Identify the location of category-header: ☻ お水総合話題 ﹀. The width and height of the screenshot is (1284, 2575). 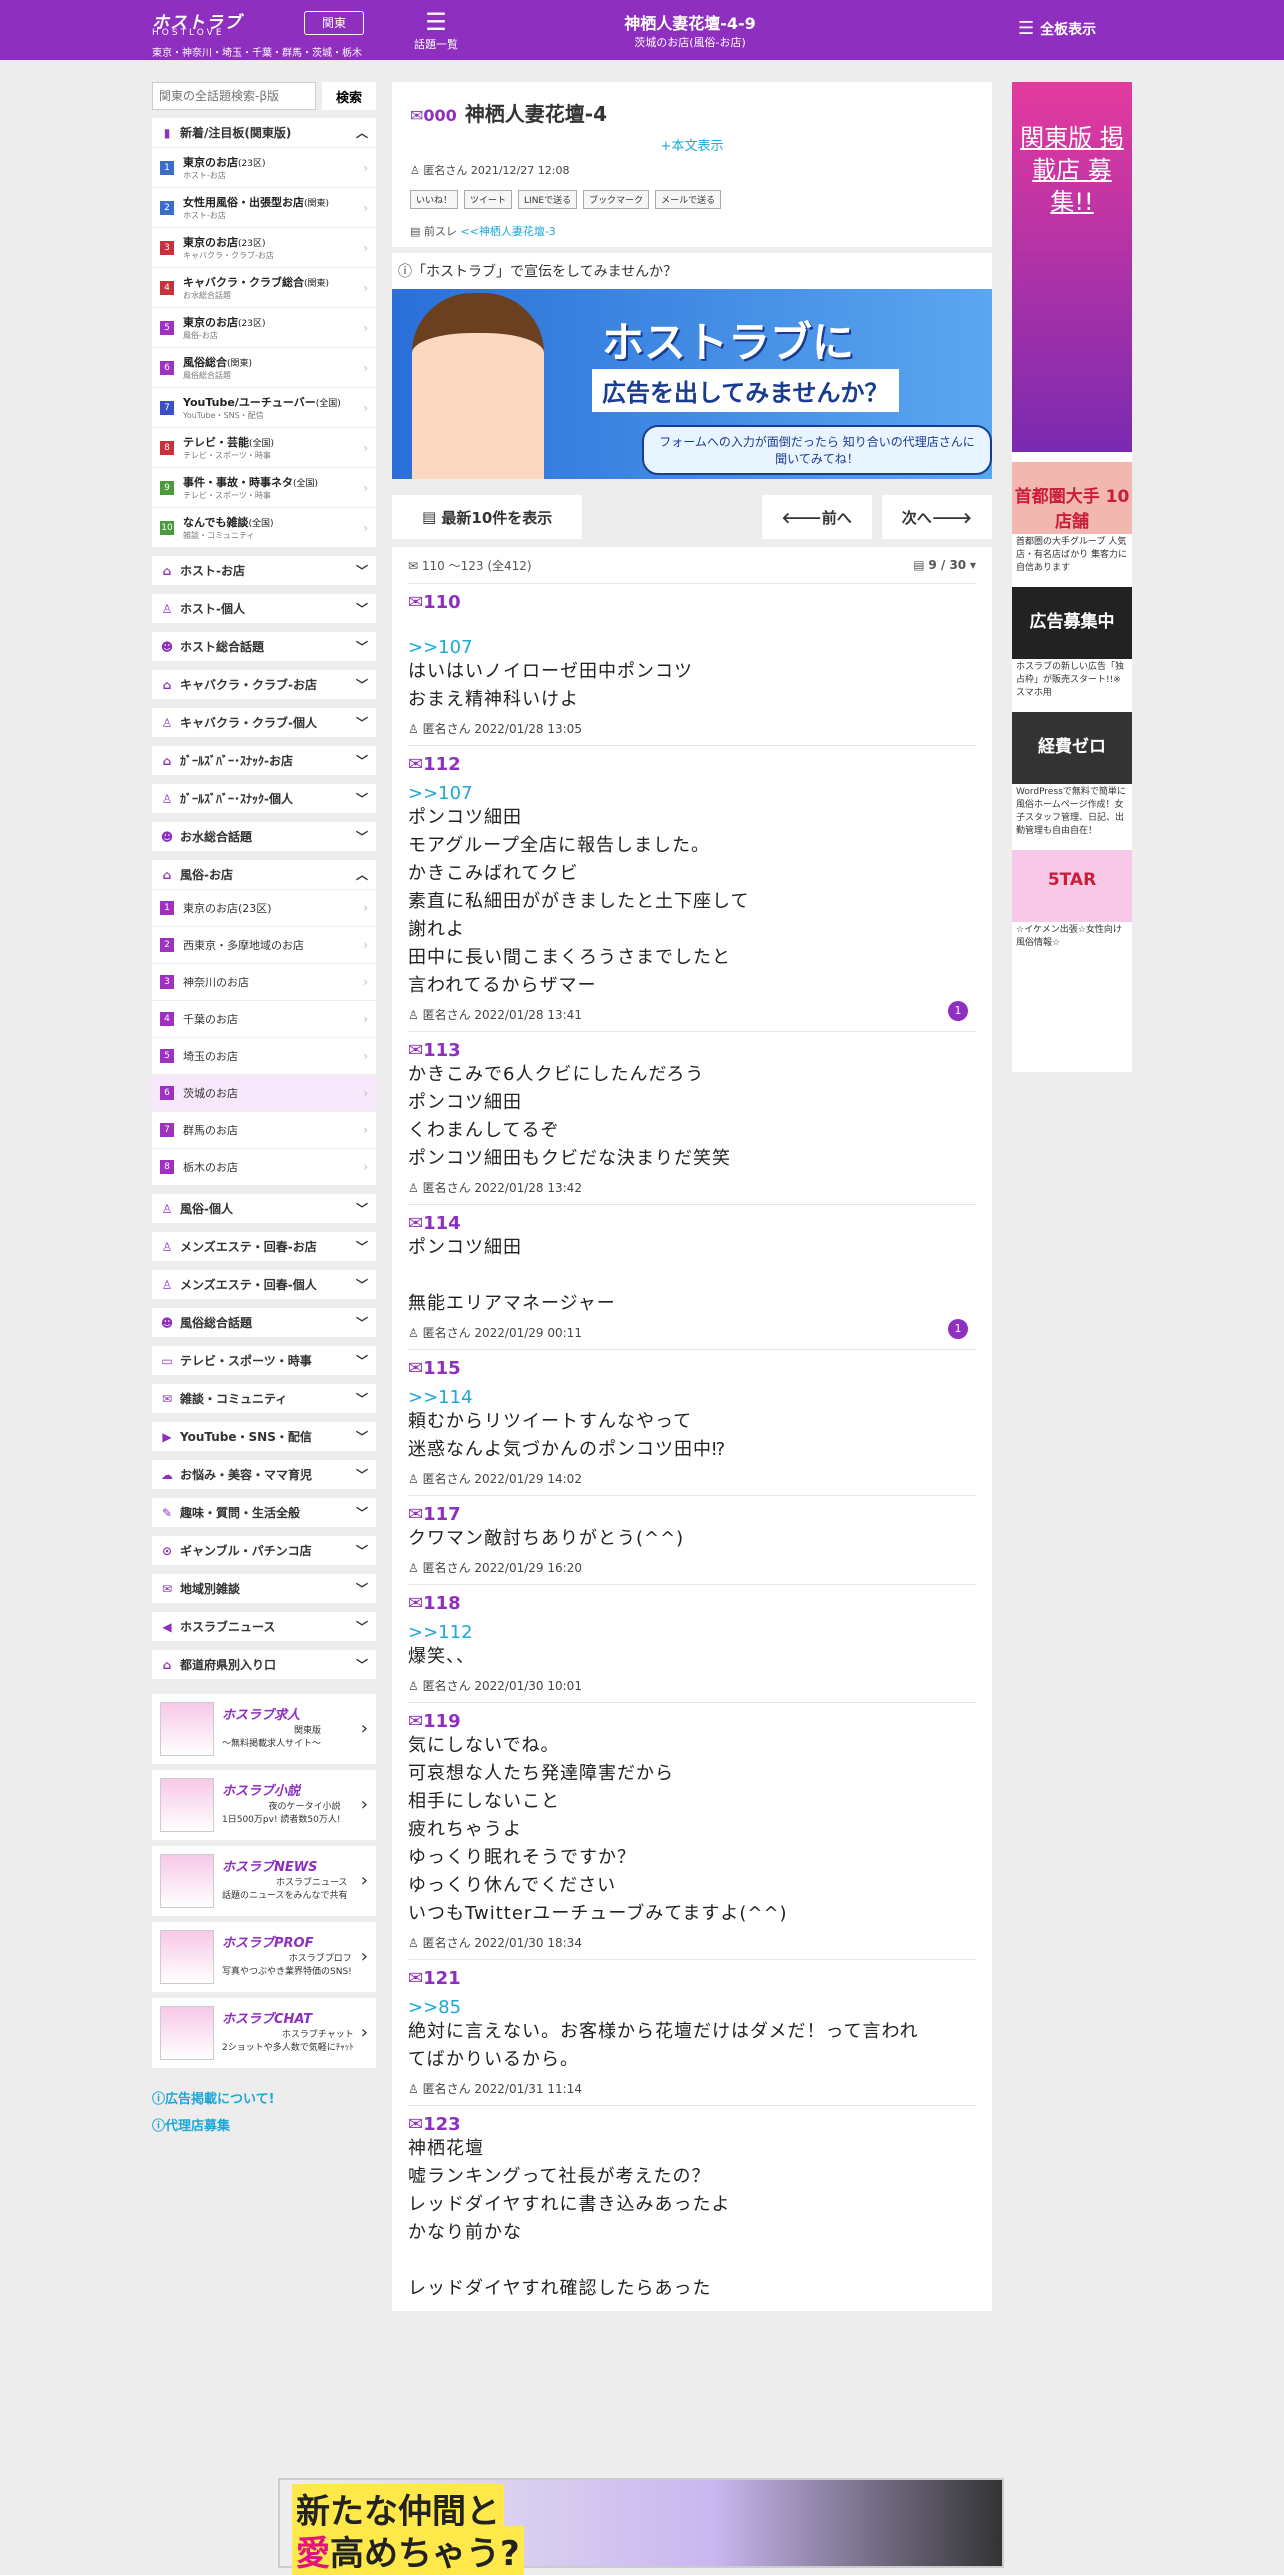
(264, 837).